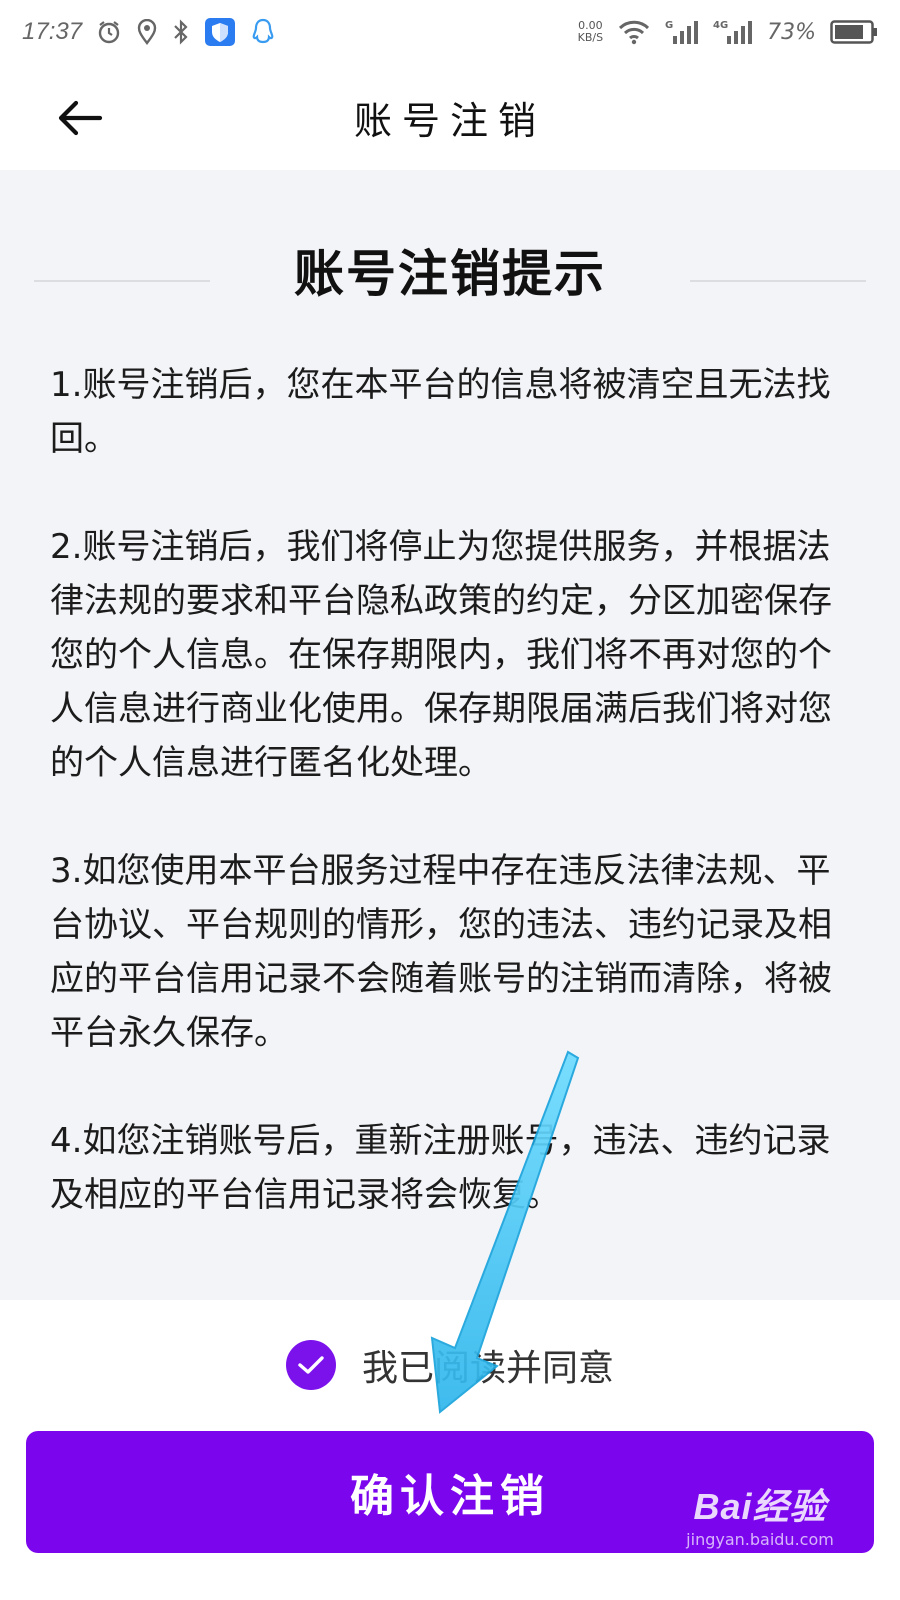 The height and width of the screenshot is (1600, 900). I want to click on notice-paragraph-4: 4.如您注销账号后，重新注册账号，违法、违约记录及相应的平台信用记录将会恢复。, so click(440, 1168).